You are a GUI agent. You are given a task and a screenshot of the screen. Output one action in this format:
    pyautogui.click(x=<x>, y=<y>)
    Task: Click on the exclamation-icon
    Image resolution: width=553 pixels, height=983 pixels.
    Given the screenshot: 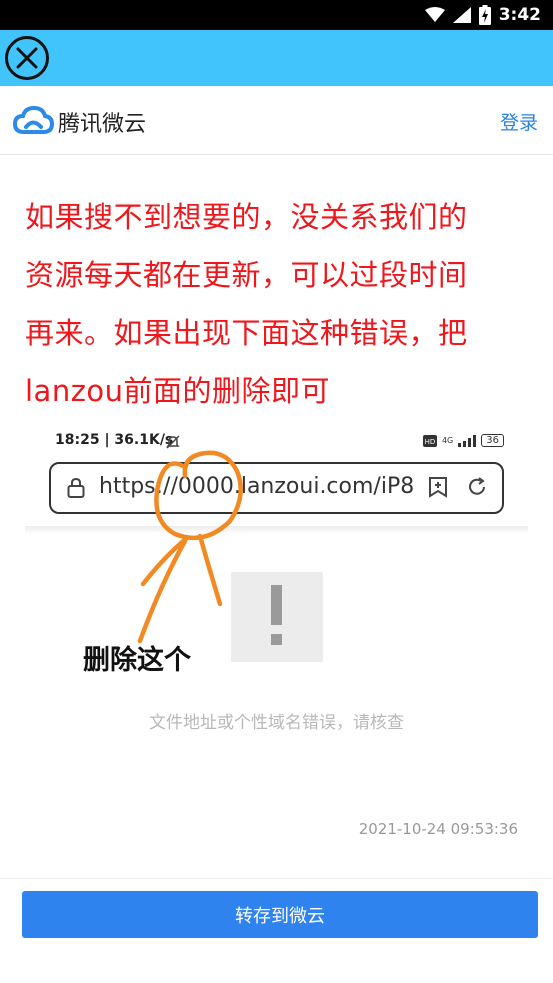 What is the action you would take?
    pyautogui.click(x=276, y=615)
    